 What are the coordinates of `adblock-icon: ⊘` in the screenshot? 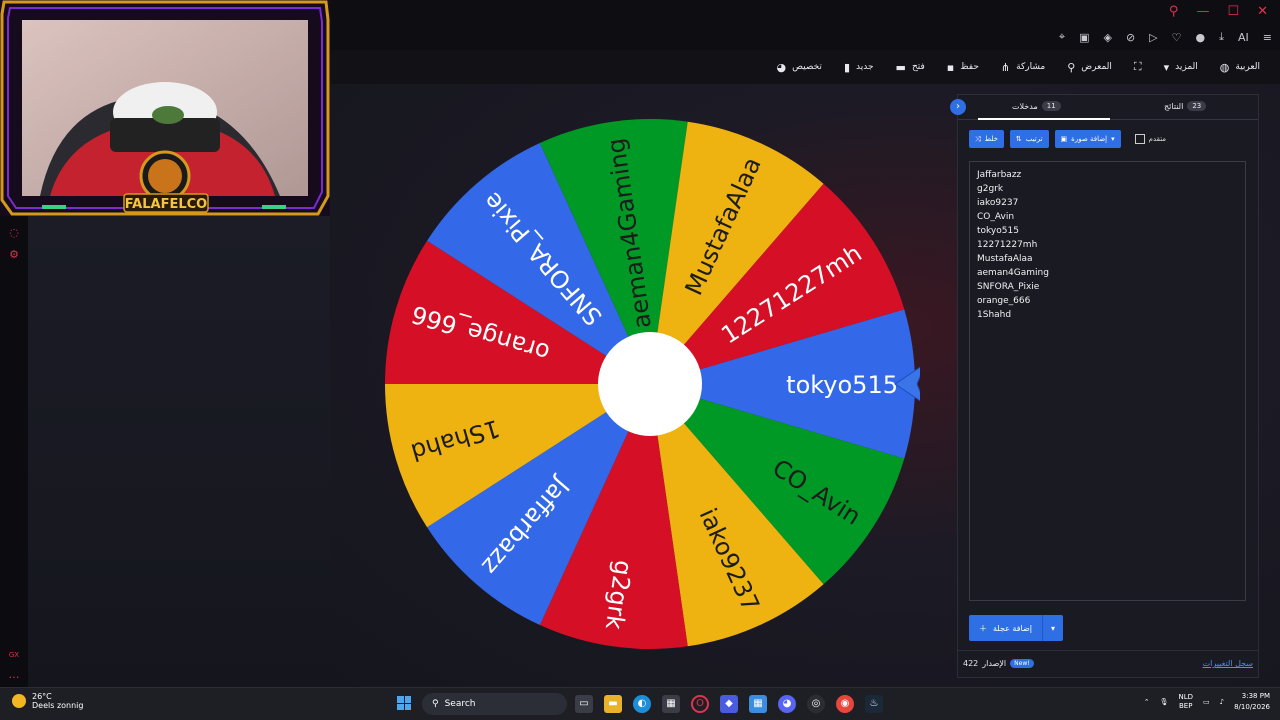 It's located at (1130, 37).